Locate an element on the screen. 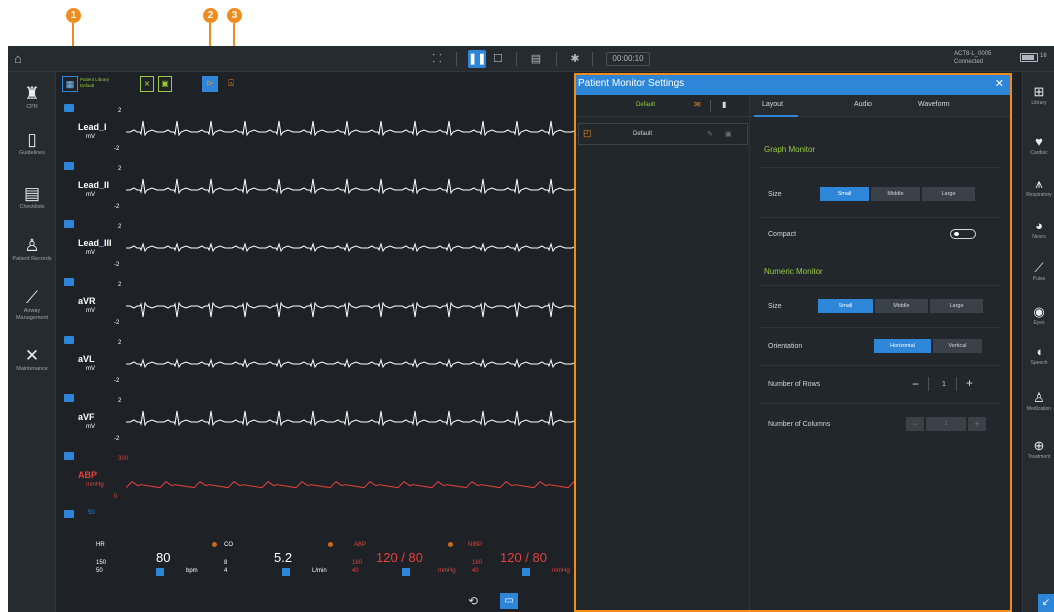  save-icon: ▤ is located at coordinates (536, 59).